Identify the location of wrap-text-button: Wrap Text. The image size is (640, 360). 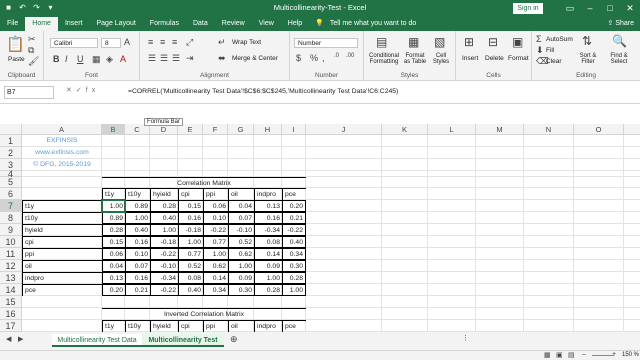
(246, 42).